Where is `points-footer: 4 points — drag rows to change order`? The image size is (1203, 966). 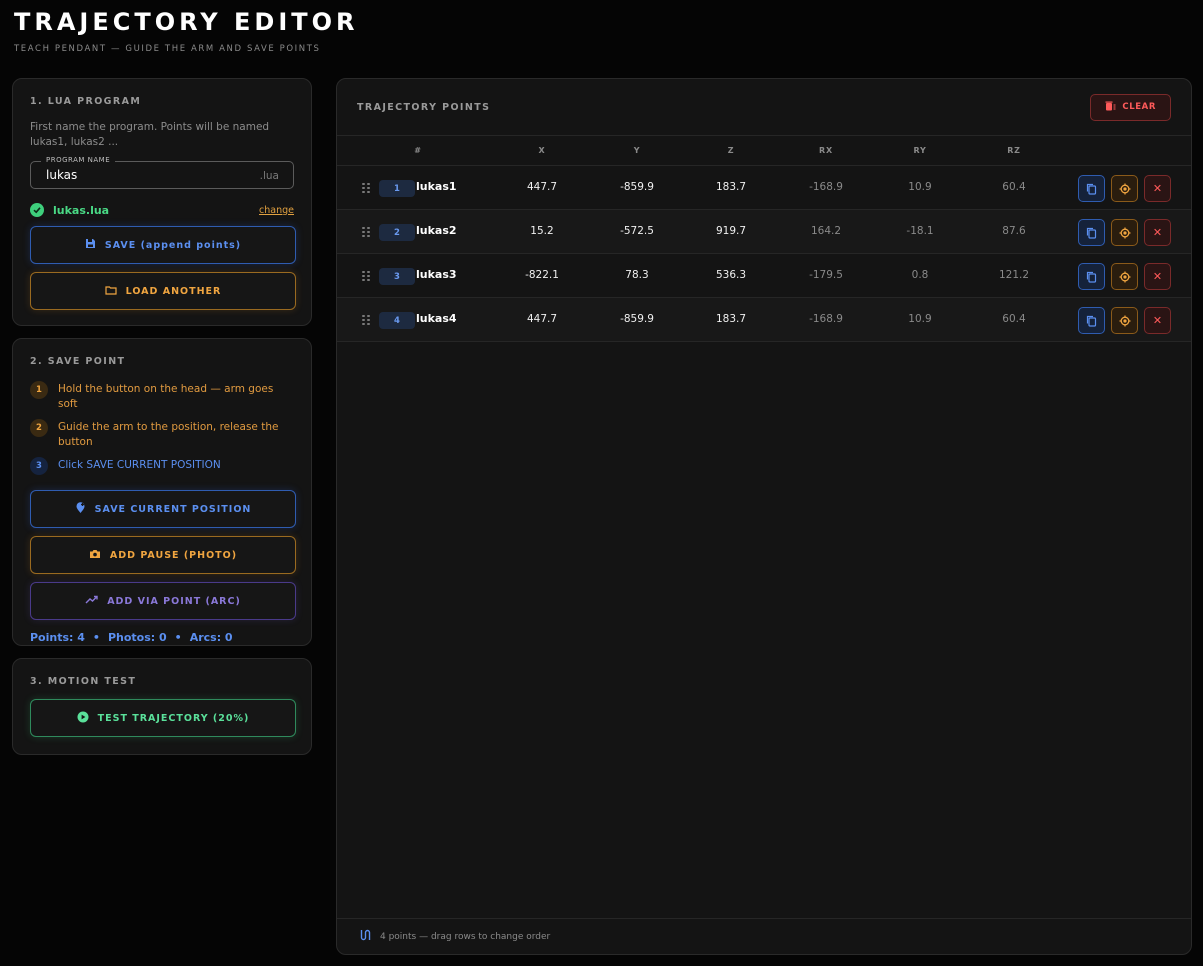
points-footer: 4 points — drag rows to change order is located at coordinates (764, 936).